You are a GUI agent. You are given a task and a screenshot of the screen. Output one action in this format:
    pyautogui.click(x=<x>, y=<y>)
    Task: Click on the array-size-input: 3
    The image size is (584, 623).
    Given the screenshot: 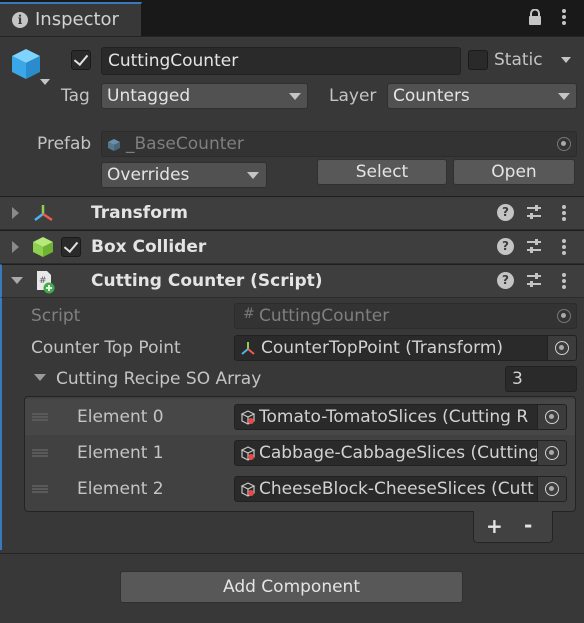 What is the action you would take?
    pyautogui.click(x=541, y=379)
    